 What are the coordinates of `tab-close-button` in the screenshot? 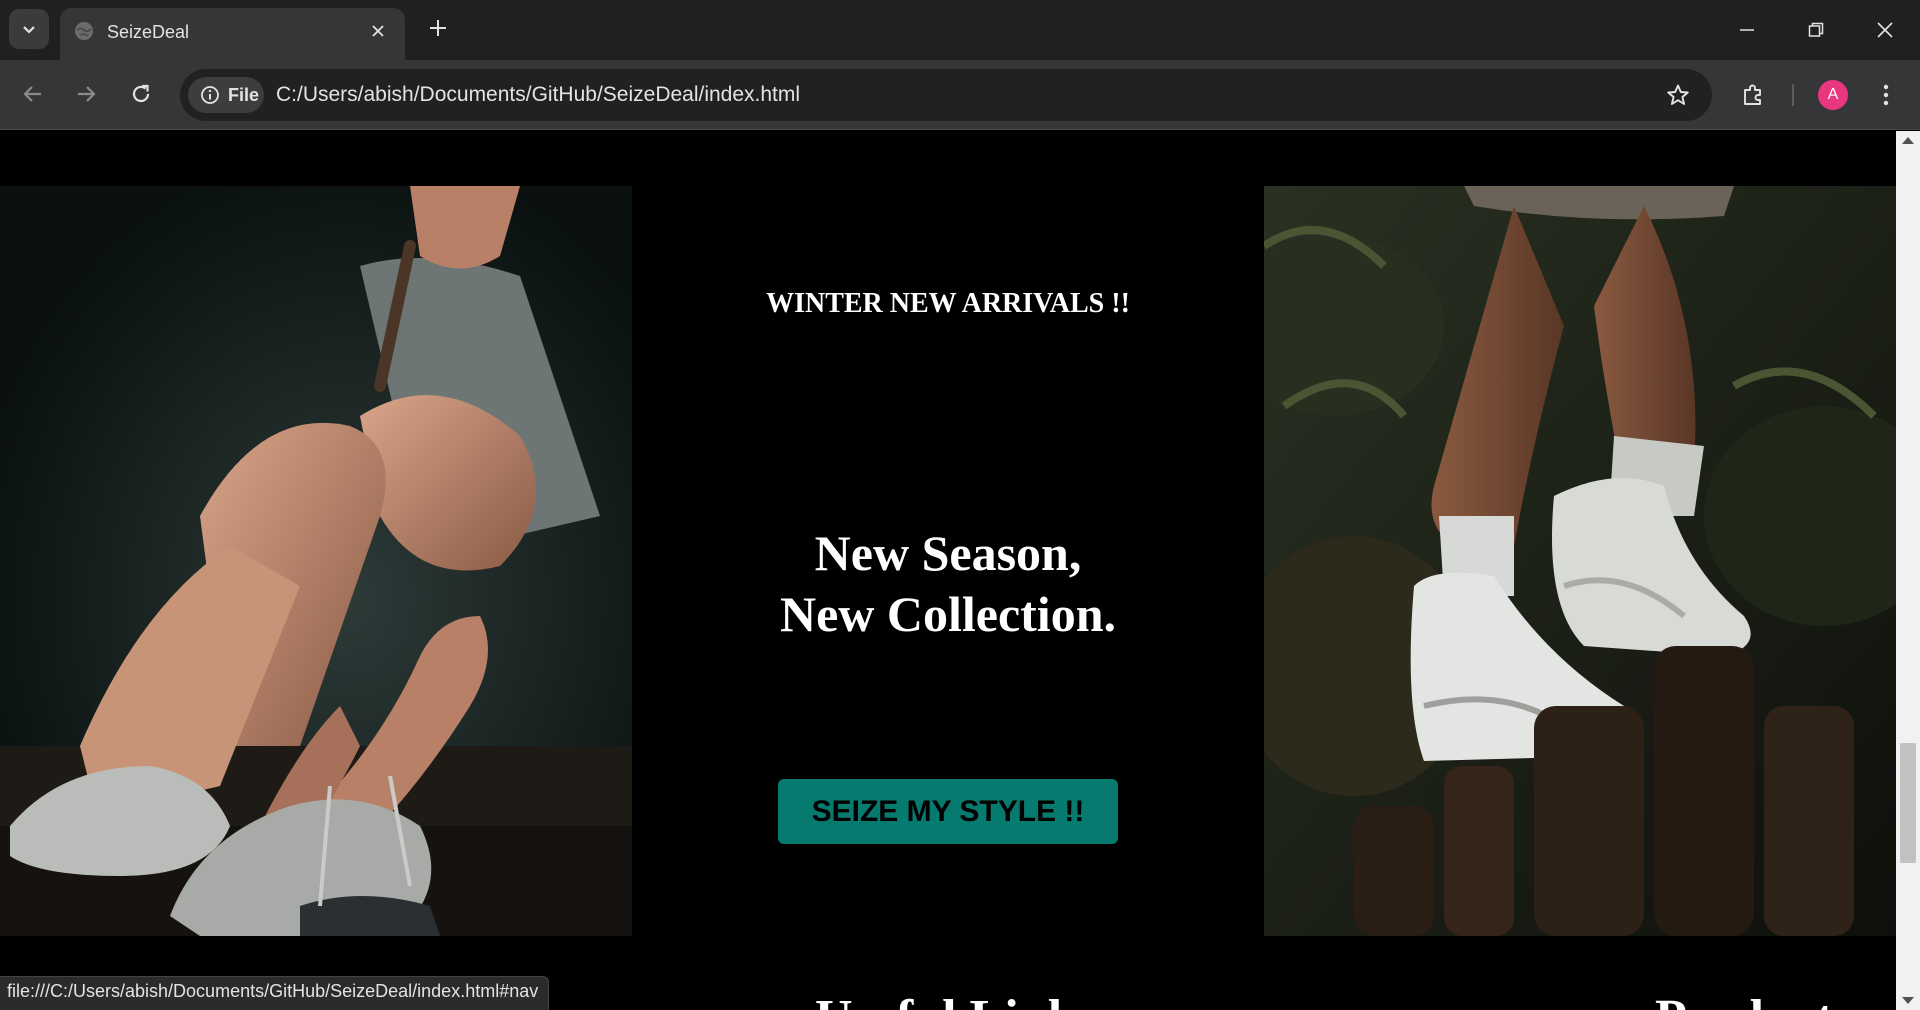 It's located at (378, 31).